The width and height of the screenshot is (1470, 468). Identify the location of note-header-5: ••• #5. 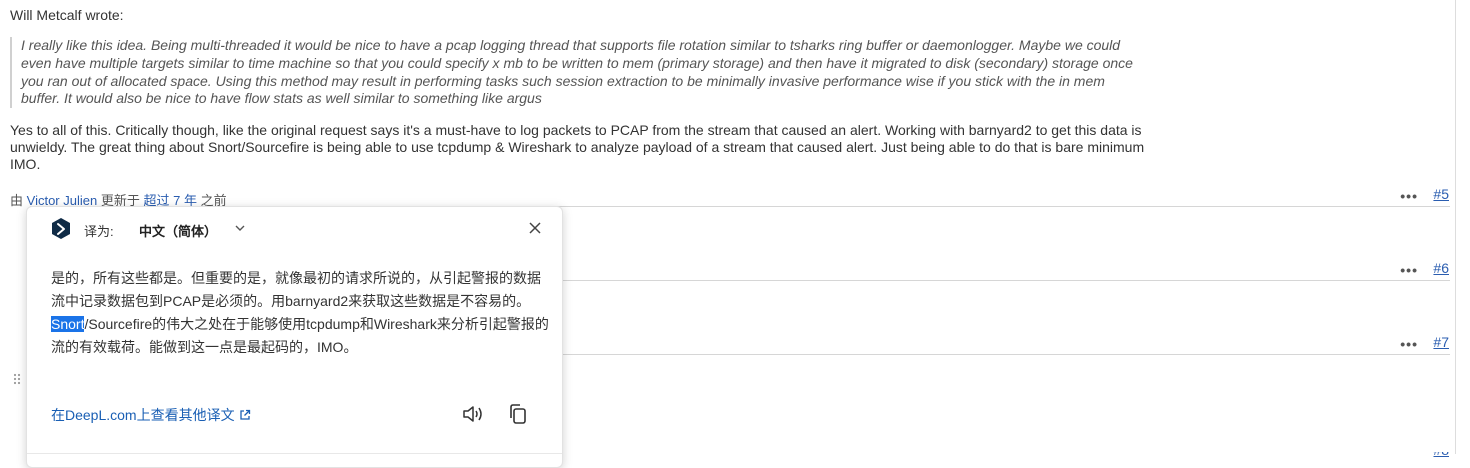
(740, 196).